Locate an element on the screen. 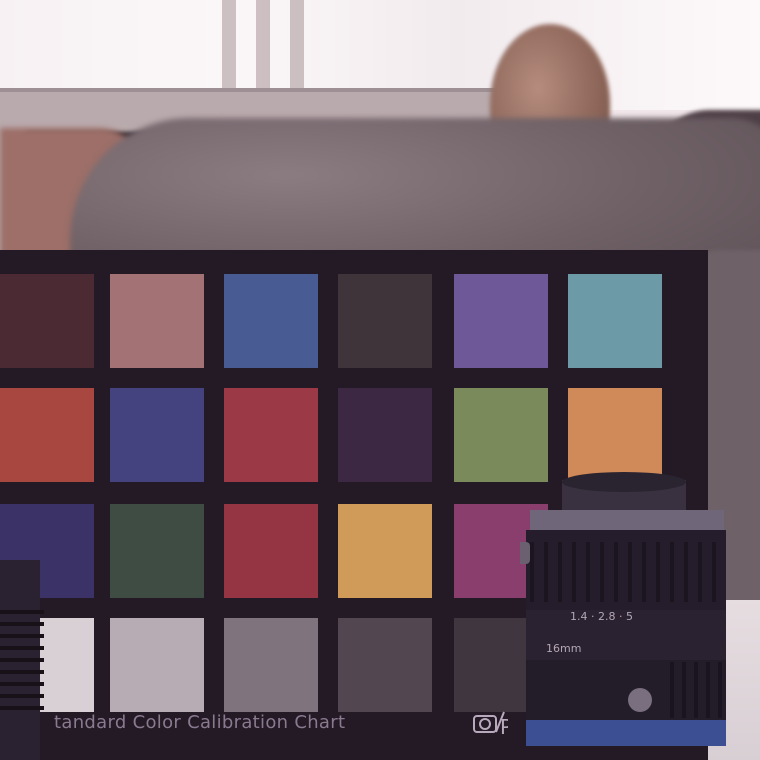 The height and width of the screenshot is (760, 760). chart-label: tandard Color Calibration Chart is located at coordinates (200, 722).